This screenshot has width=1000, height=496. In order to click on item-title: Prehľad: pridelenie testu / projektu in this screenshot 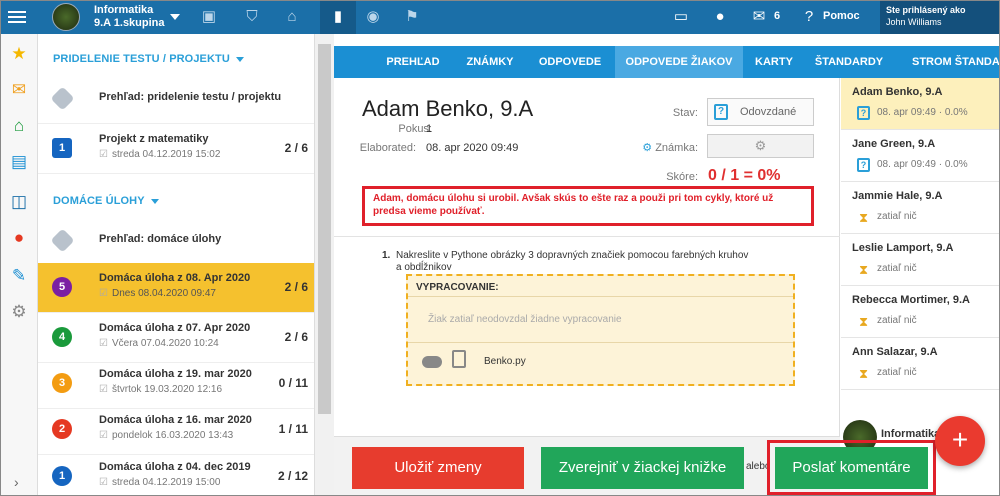, I will do `click(190, 97)`.